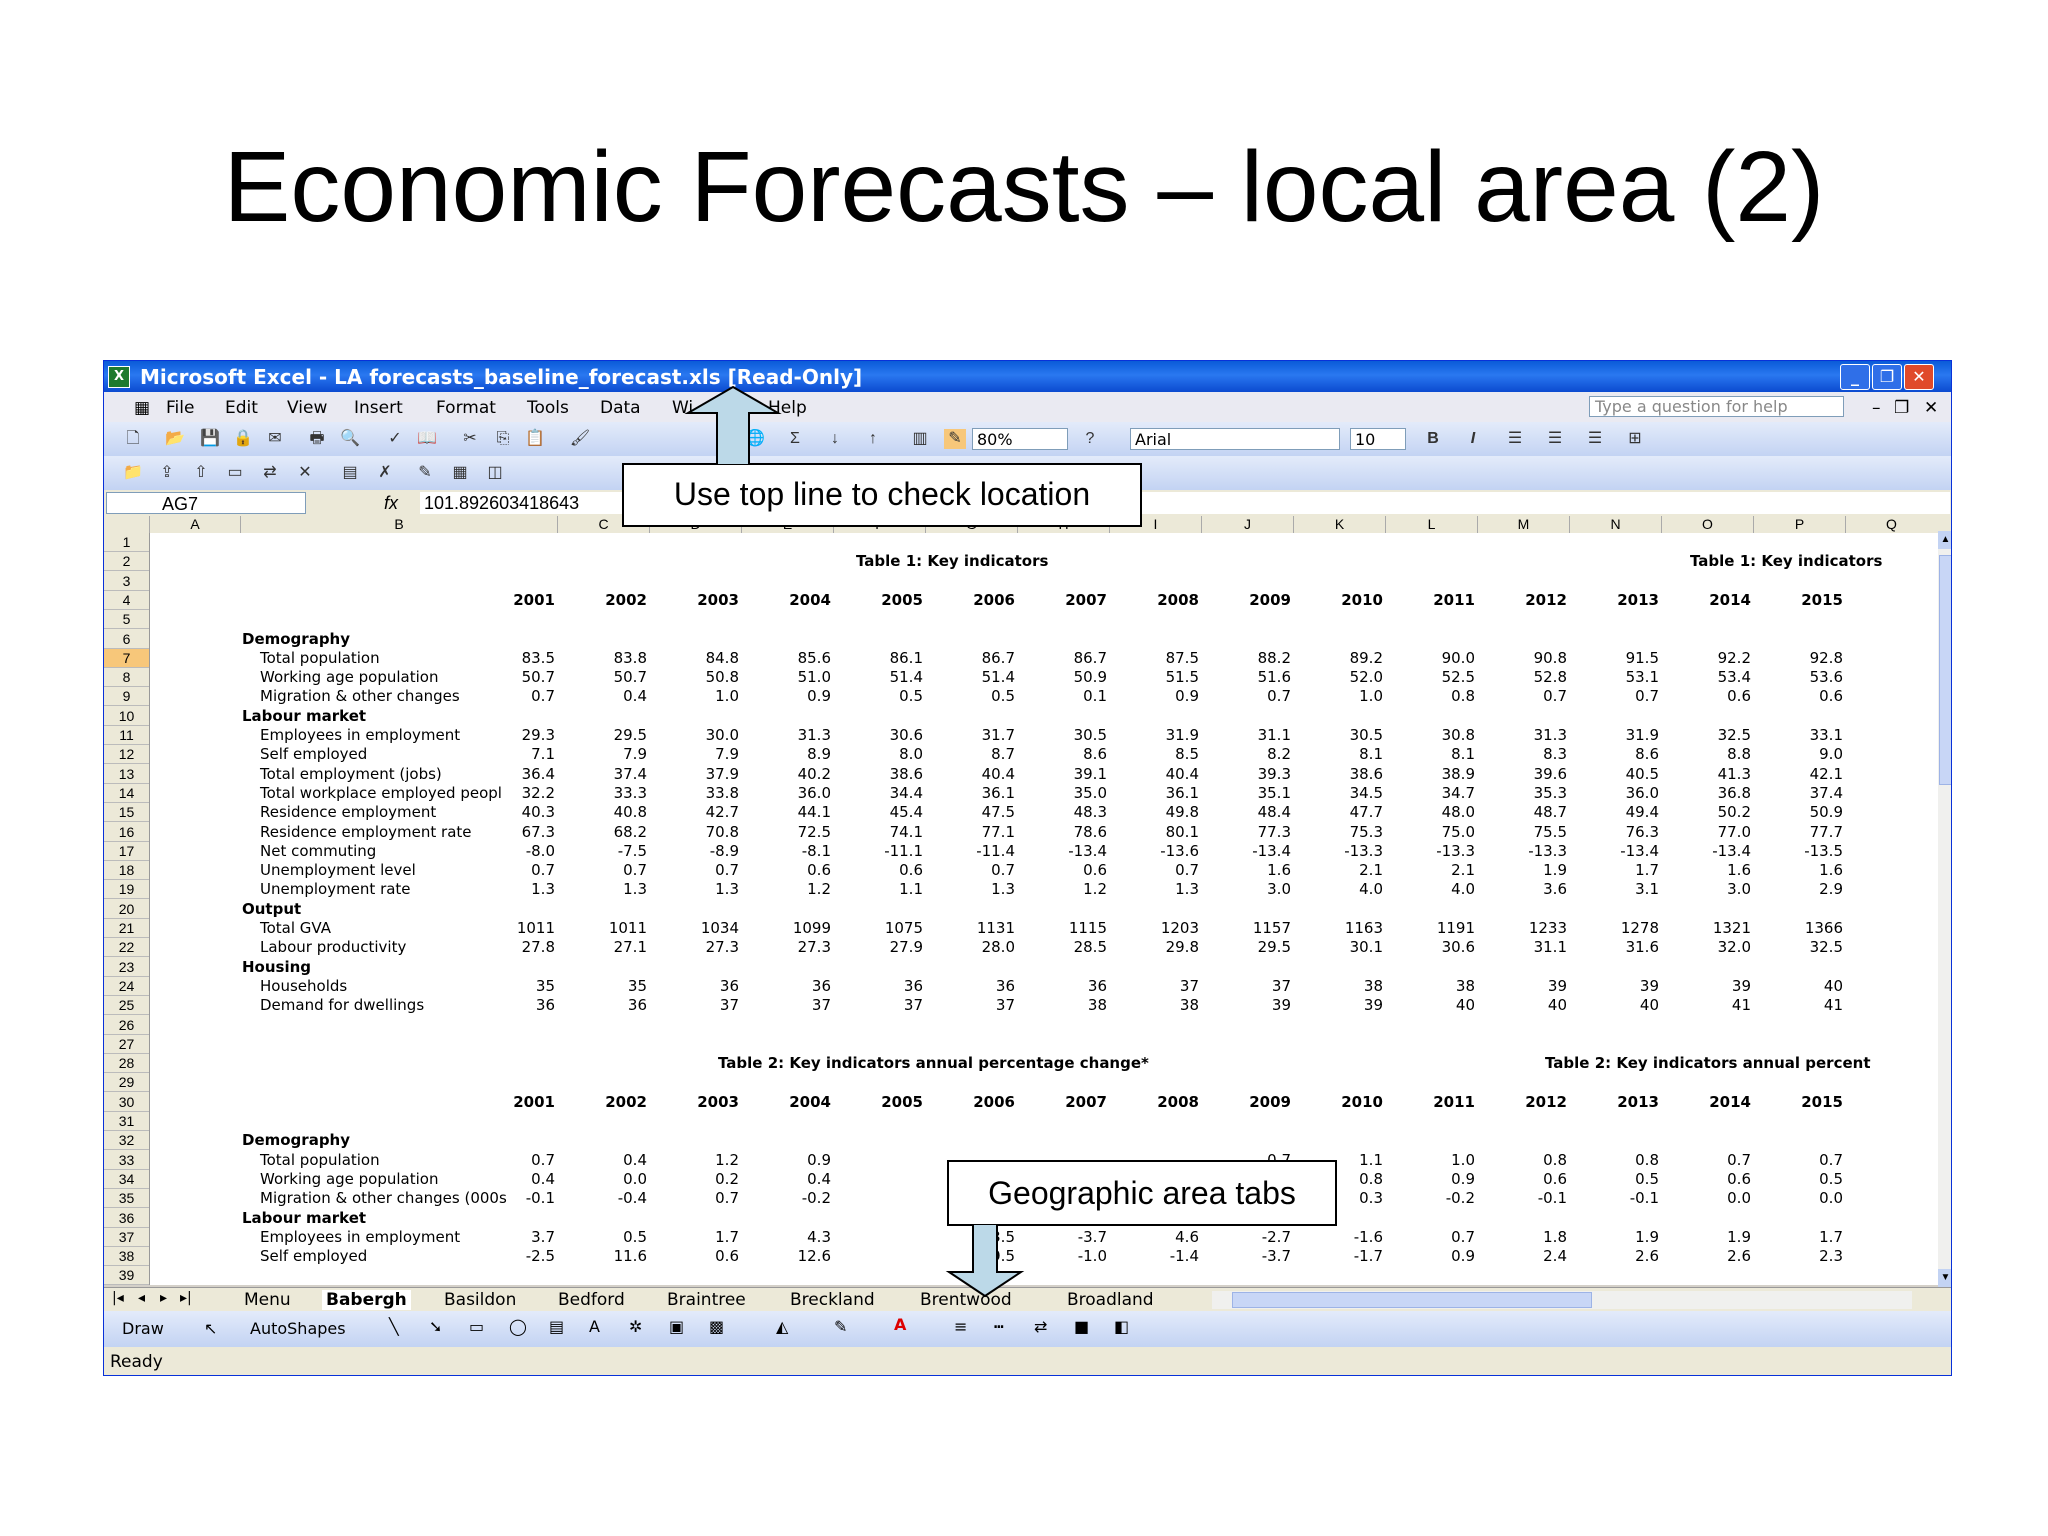  Describe the element at coordinates (1235, 439) in the screenshot. I see `font-name-select: Arial` at that location.